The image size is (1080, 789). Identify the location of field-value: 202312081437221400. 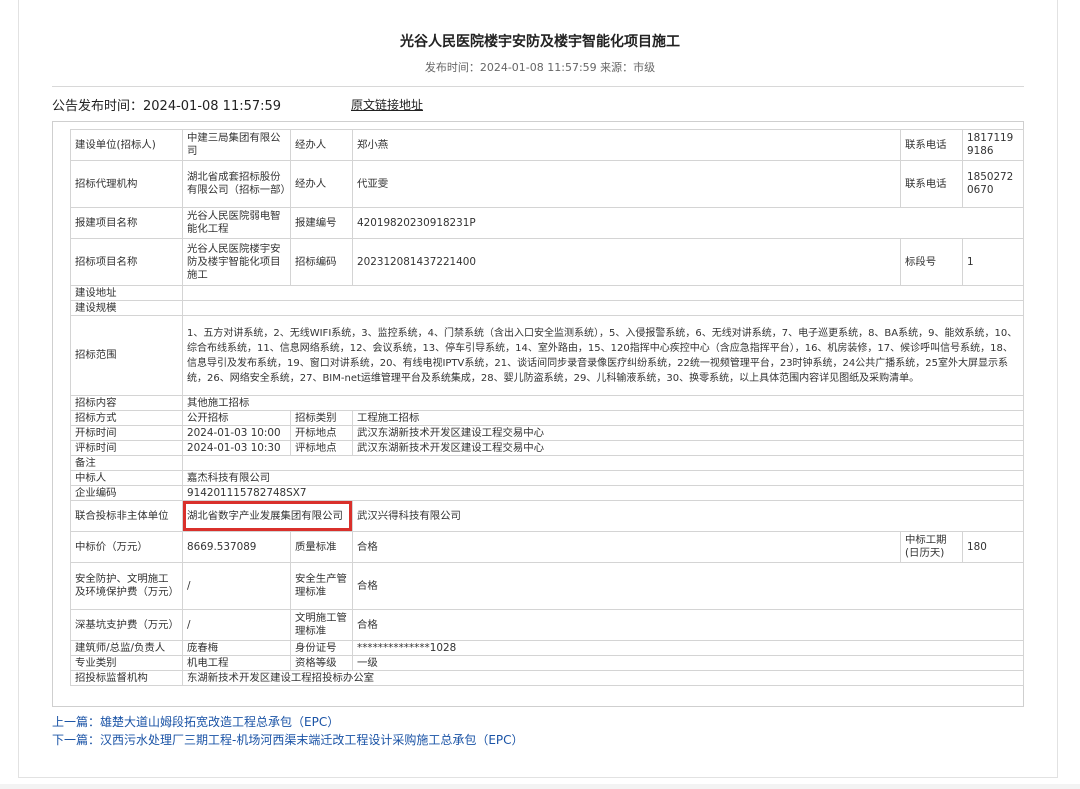
(626, 262).